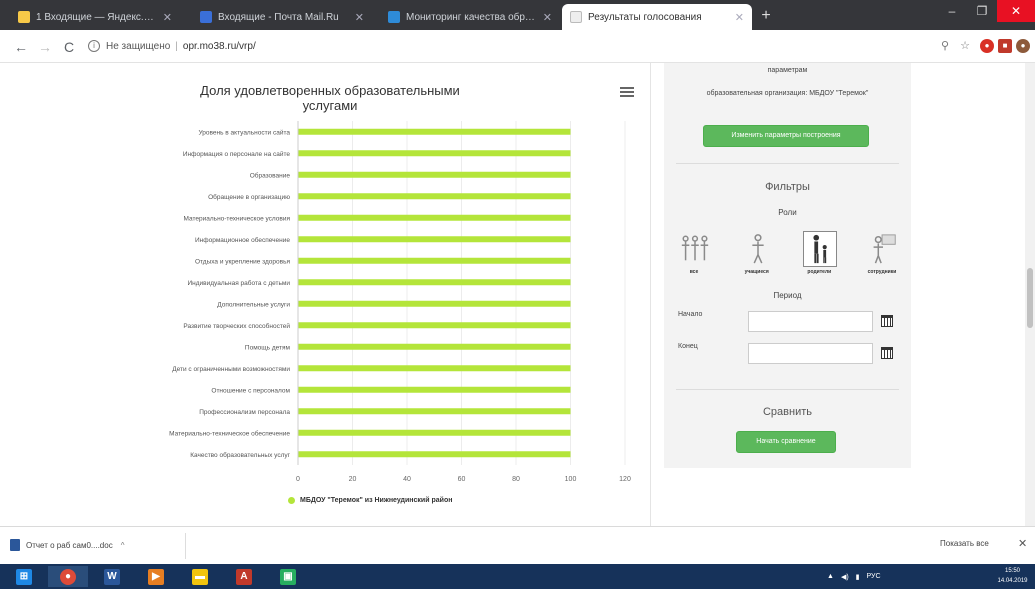 The height and width of the screenshot is (589, 1035). What do you see at coordinates (231, 369) in the screenshot?
I see `category-label: Дети с ограниченными возможностями` at bounding box center [231, 369].